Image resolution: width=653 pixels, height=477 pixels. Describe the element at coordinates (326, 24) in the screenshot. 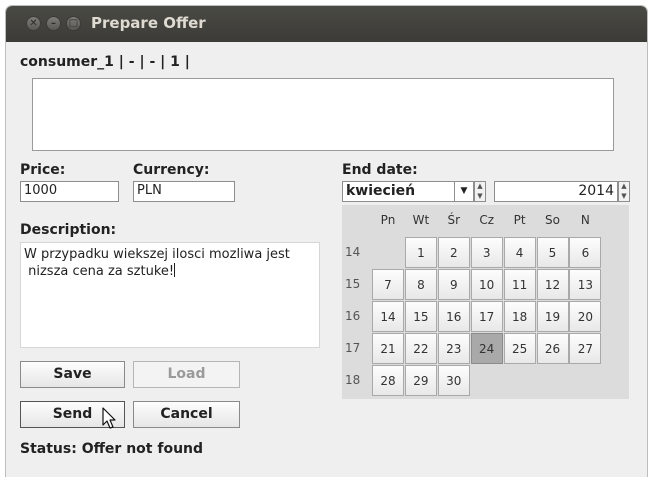

I see `title-bar: ✕ – □ Prepare Offer` at that location.